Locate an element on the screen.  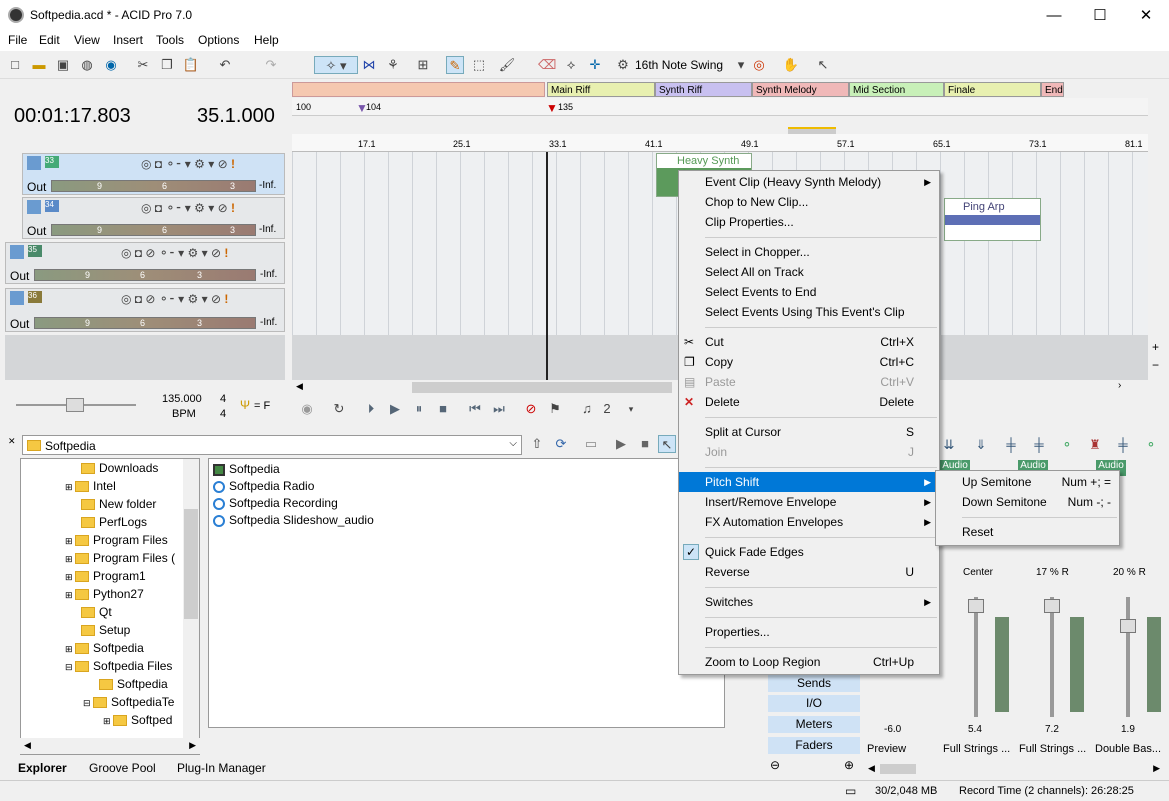
tree-item: SoftpediaTe is located at coordinates (142, 702).